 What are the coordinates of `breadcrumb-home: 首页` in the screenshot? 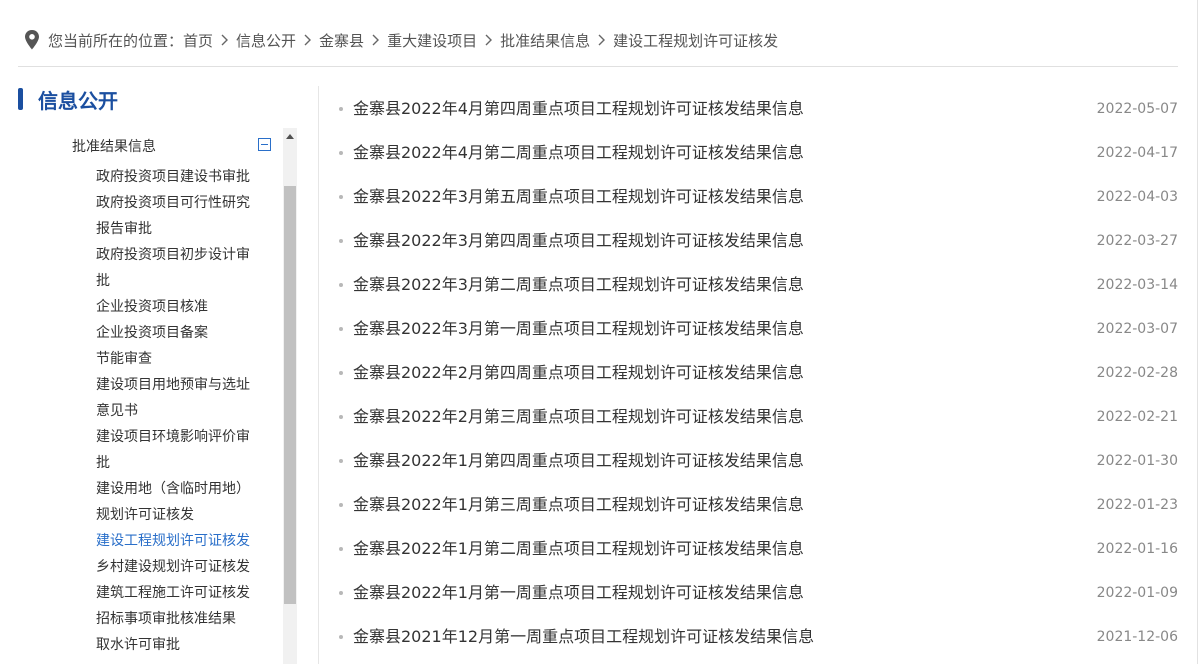 It's located at (198, 40).